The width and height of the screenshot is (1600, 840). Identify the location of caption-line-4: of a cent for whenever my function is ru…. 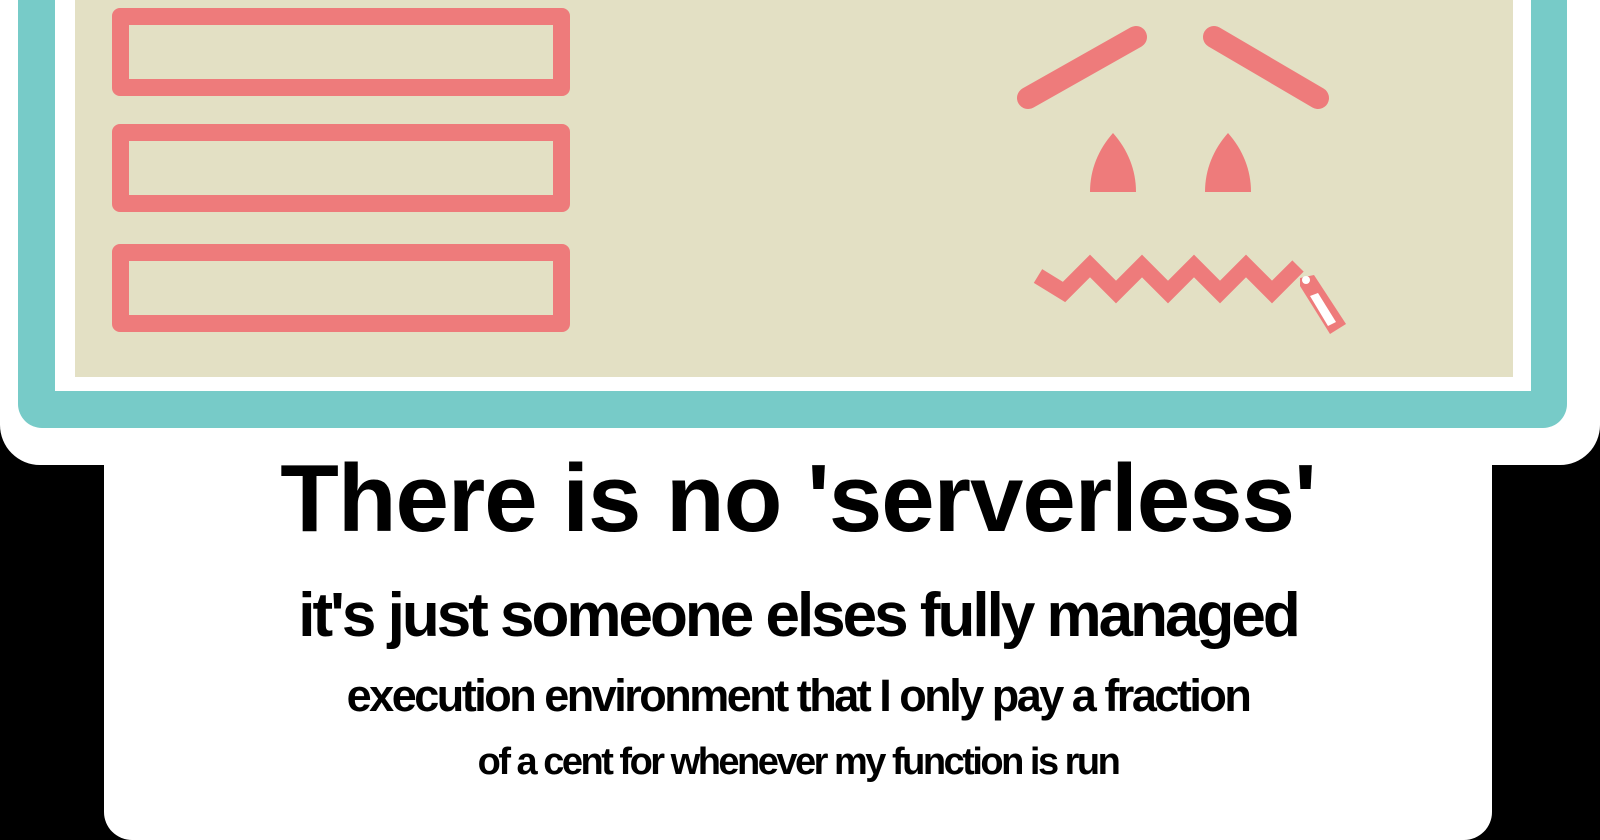
(799, 762).